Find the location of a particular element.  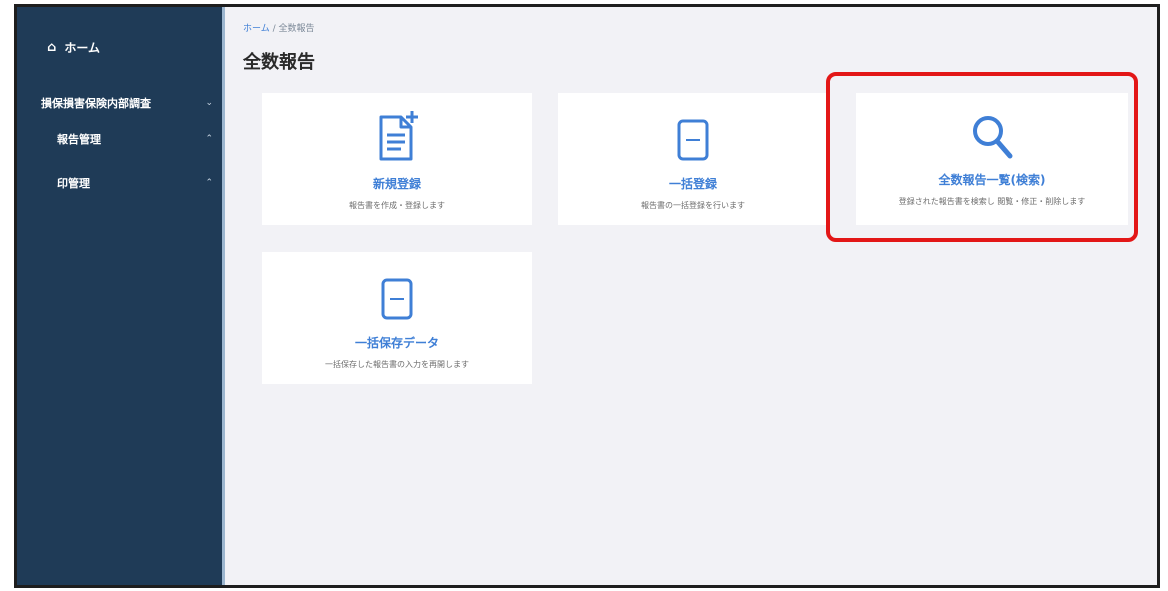

new-registration-card: 新規登録 報告書を作成・登録します is located at coordinates (397, 159).